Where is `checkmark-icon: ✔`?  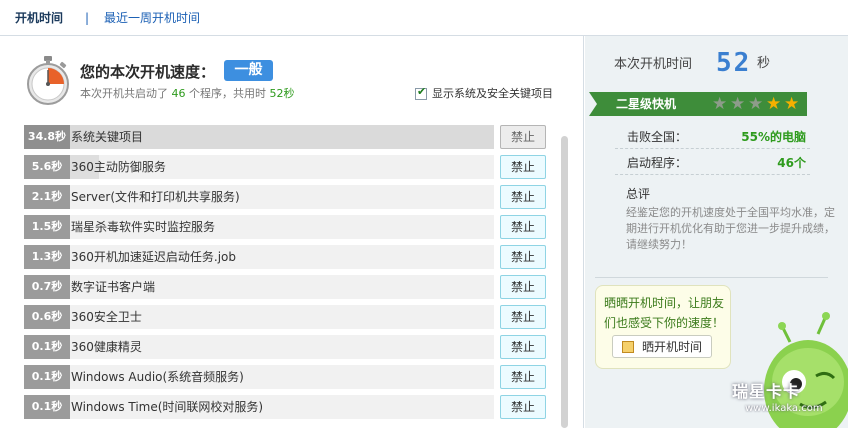
checkmark-icon: ✔ is located at coordinates (422, 91).